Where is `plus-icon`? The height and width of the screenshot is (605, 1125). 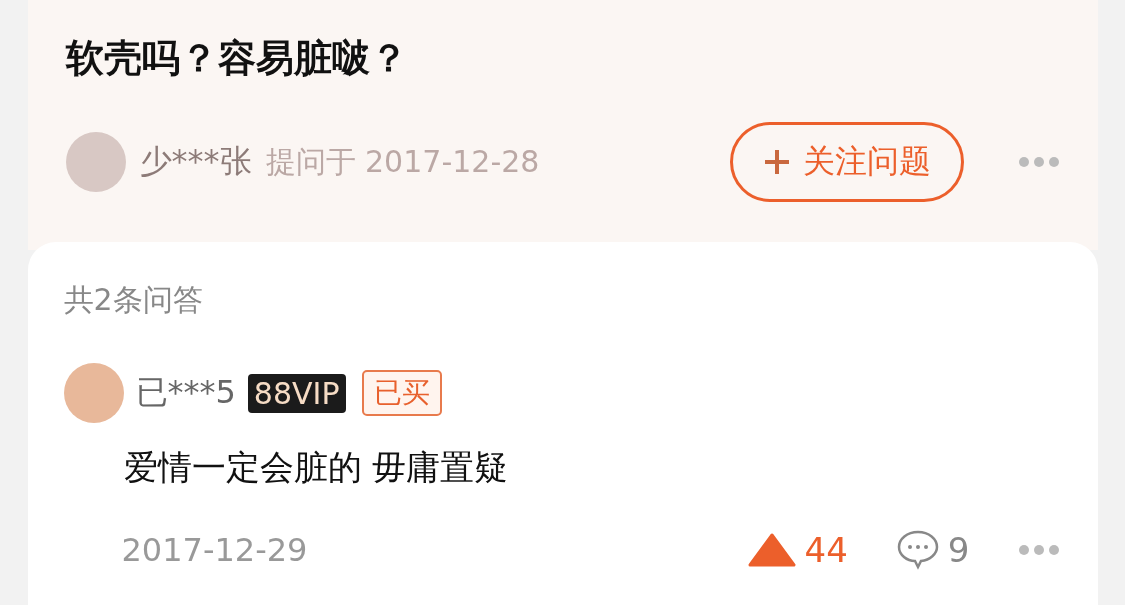
plus-icon is located at coordinates (776, 162).